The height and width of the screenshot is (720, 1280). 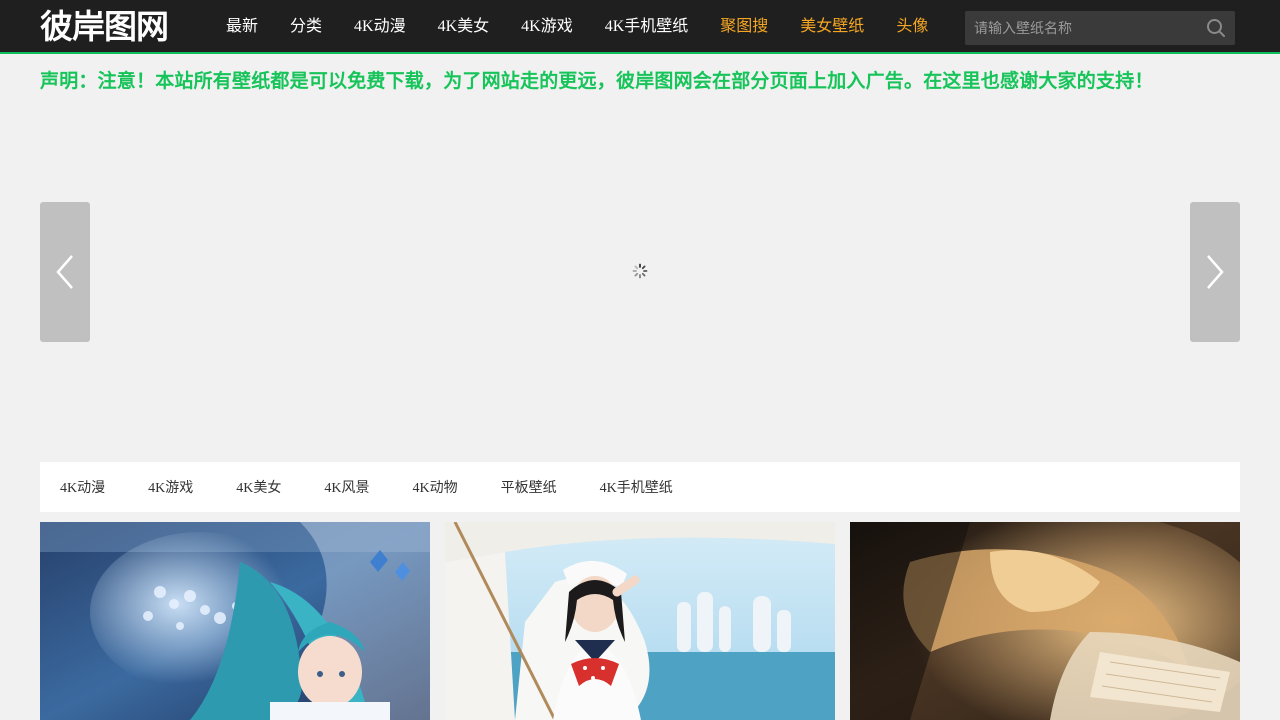 What do you see at coordinates (647, 27) in the screenshot?
I see `nav-item-4k-mobile: 4K手机壁纸` at bounding box center [647, 27].